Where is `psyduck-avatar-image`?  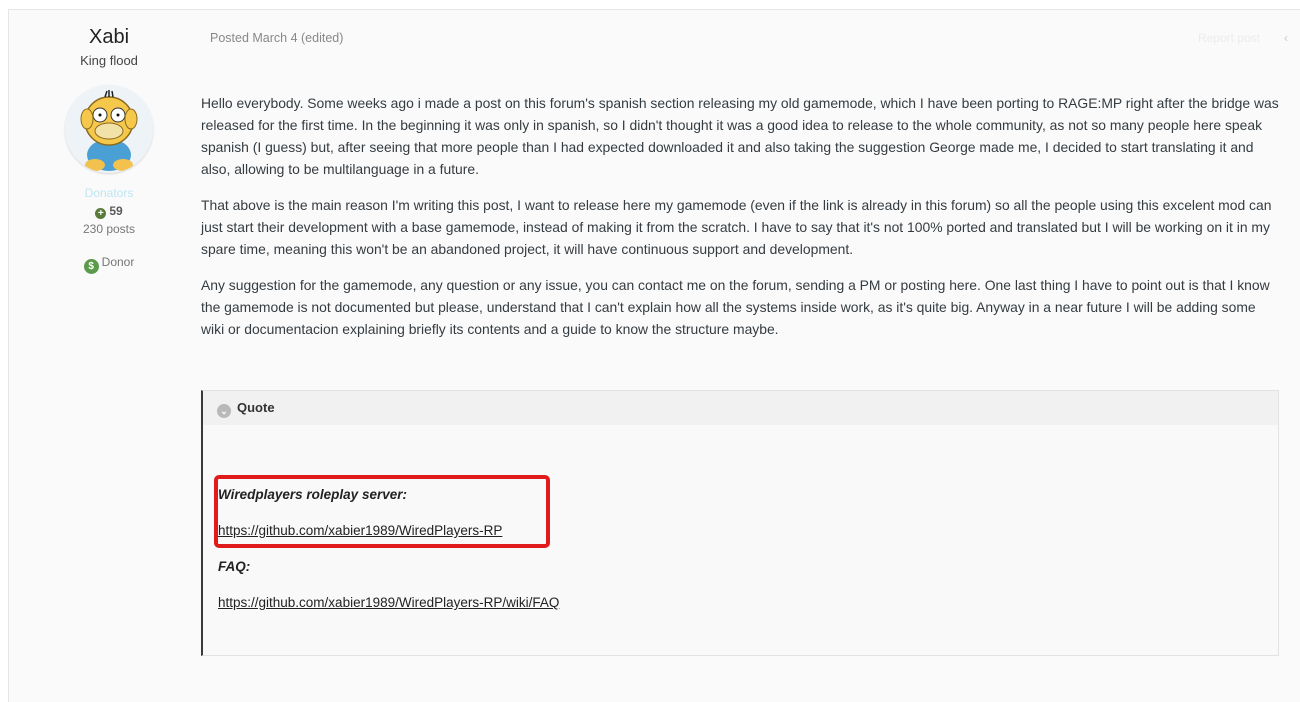
psyduck-avatar-image is located at coordinates (109, 129).